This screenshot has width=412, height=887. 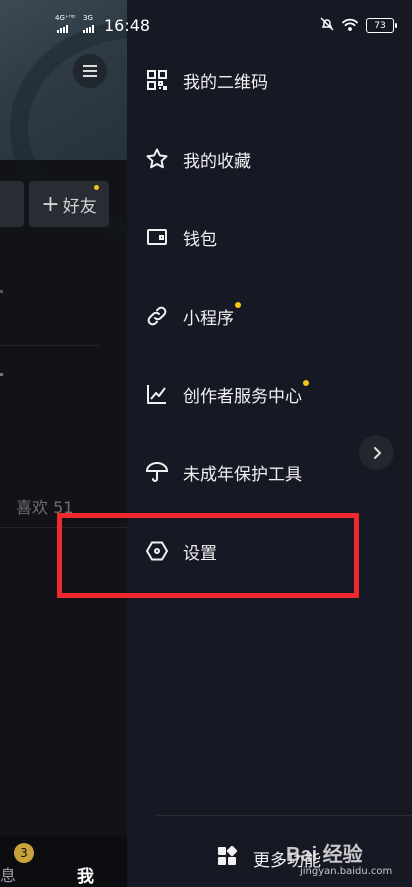 I want to click on menu-icon, so click(x=90, y=71).